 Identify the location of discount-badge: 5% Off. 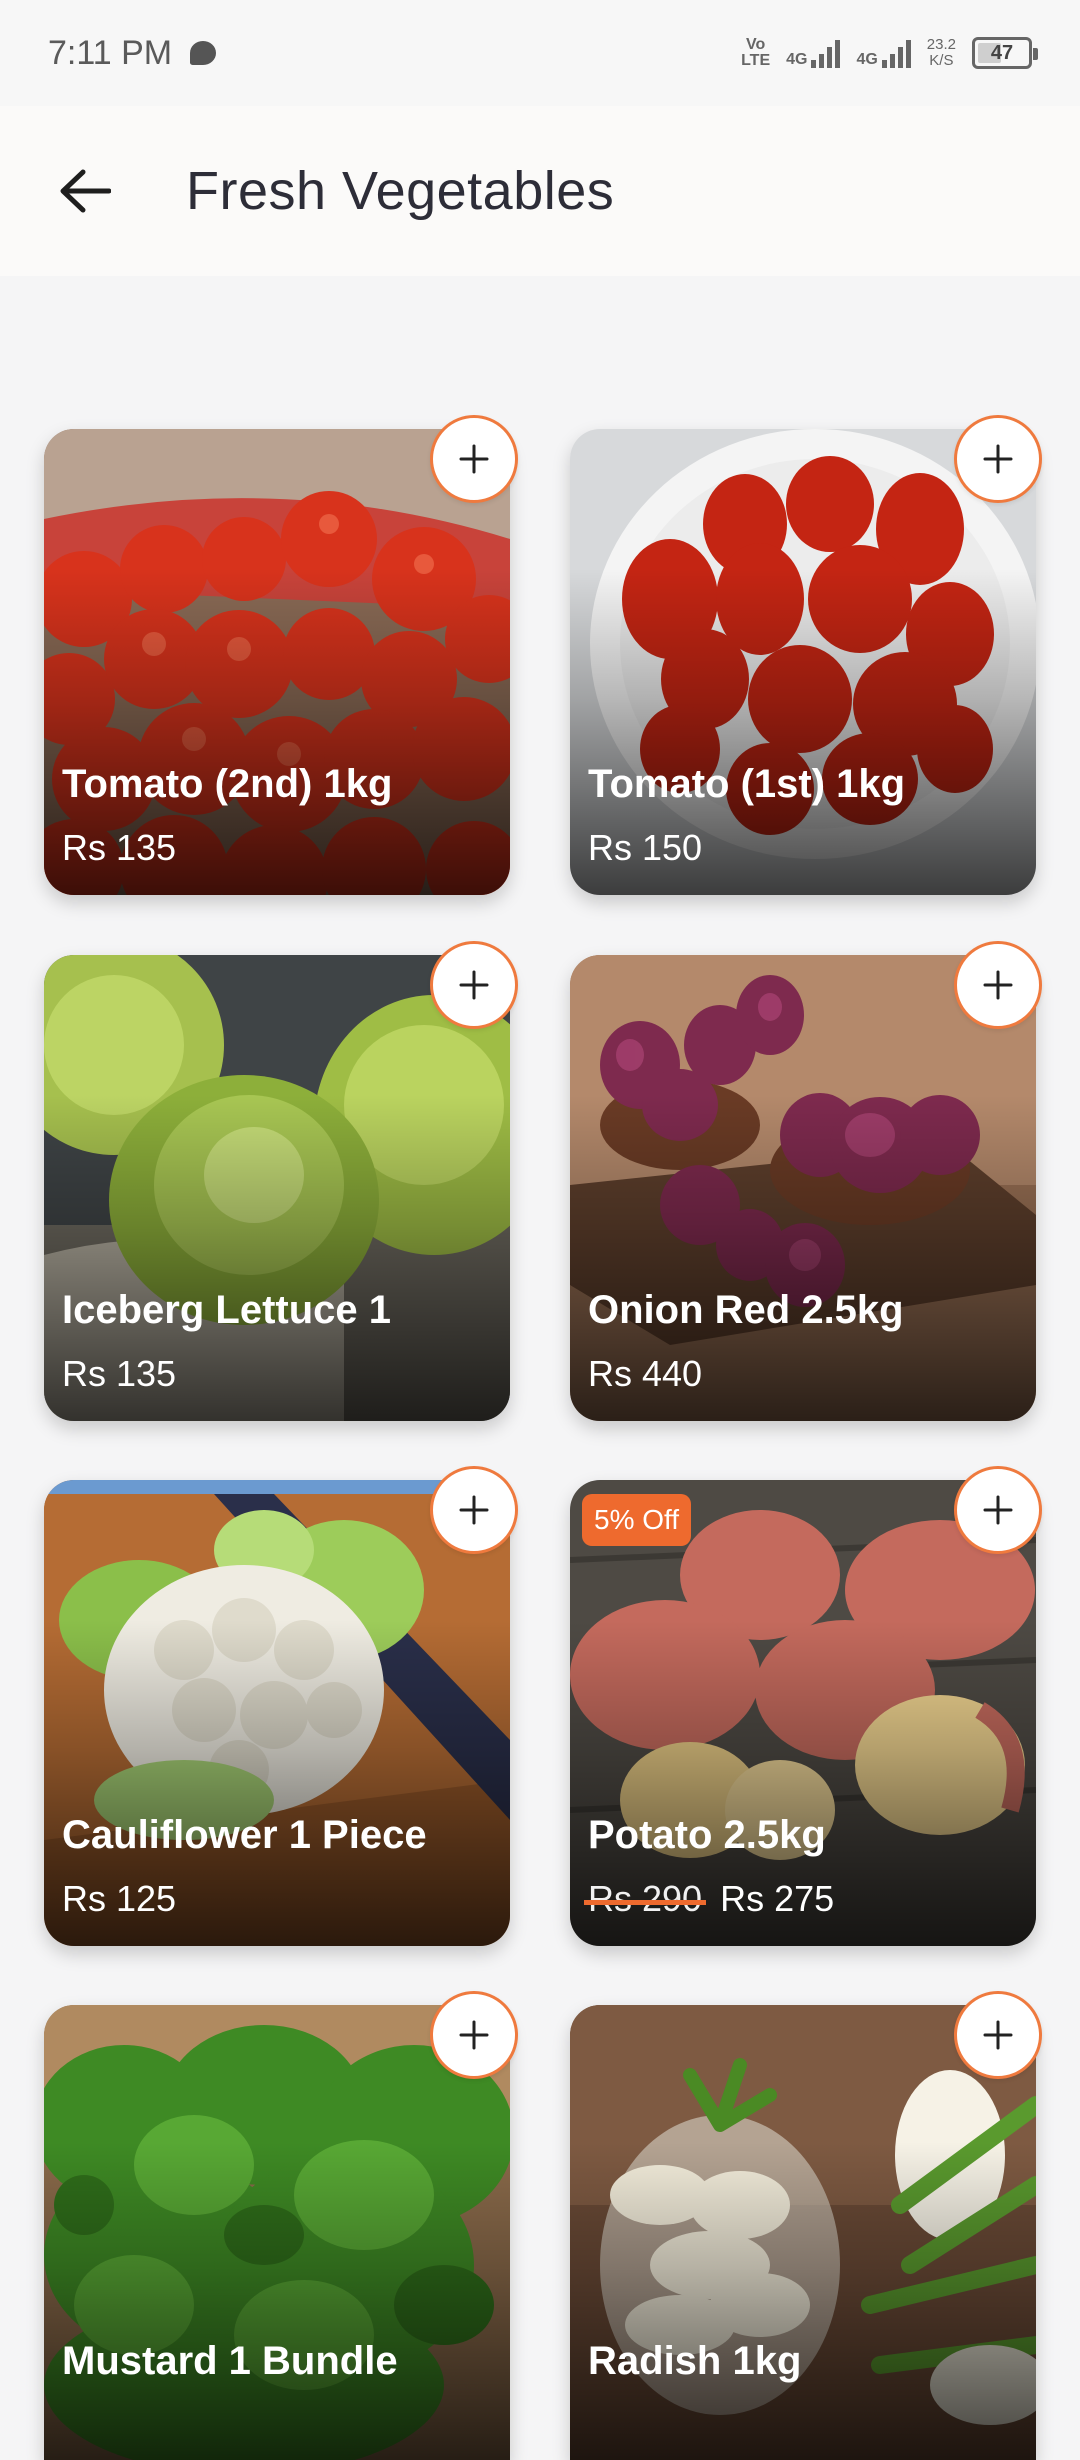
(637, 1520).